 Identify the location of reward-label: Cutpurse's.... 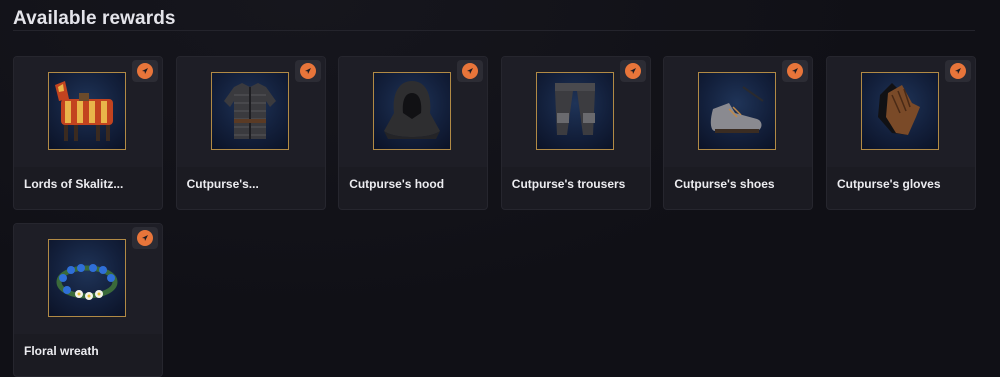
(222, 184).